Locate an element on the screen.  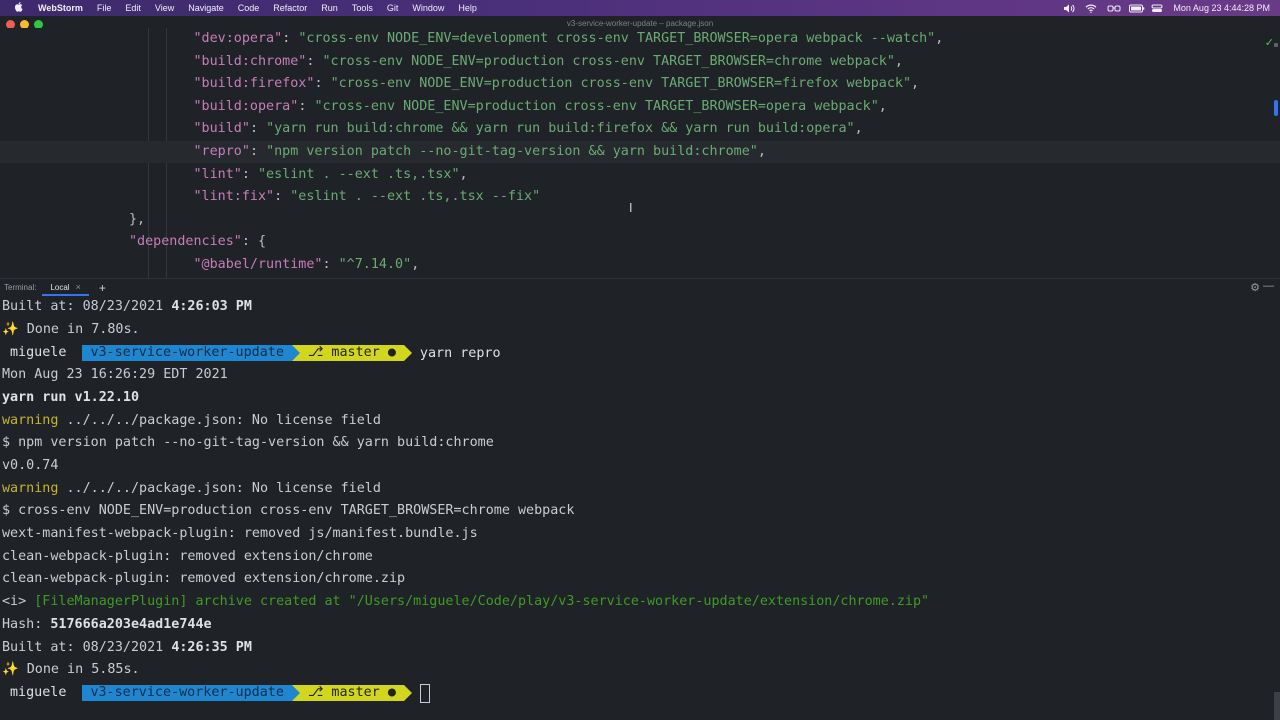
terminal-cursor is located at coordinates (424, 693).